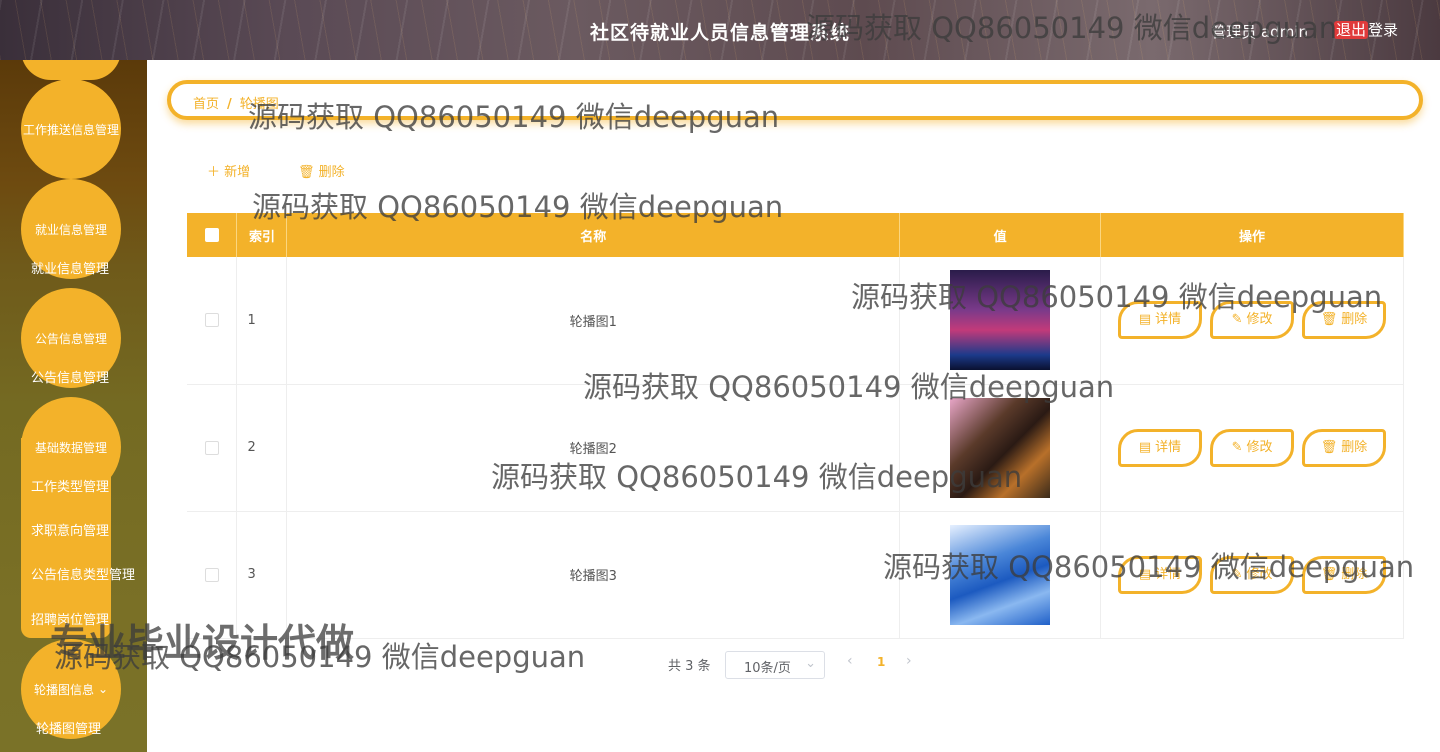 The image size is (1440, 752). I want to click on row-index: 2, so click(262, 448).